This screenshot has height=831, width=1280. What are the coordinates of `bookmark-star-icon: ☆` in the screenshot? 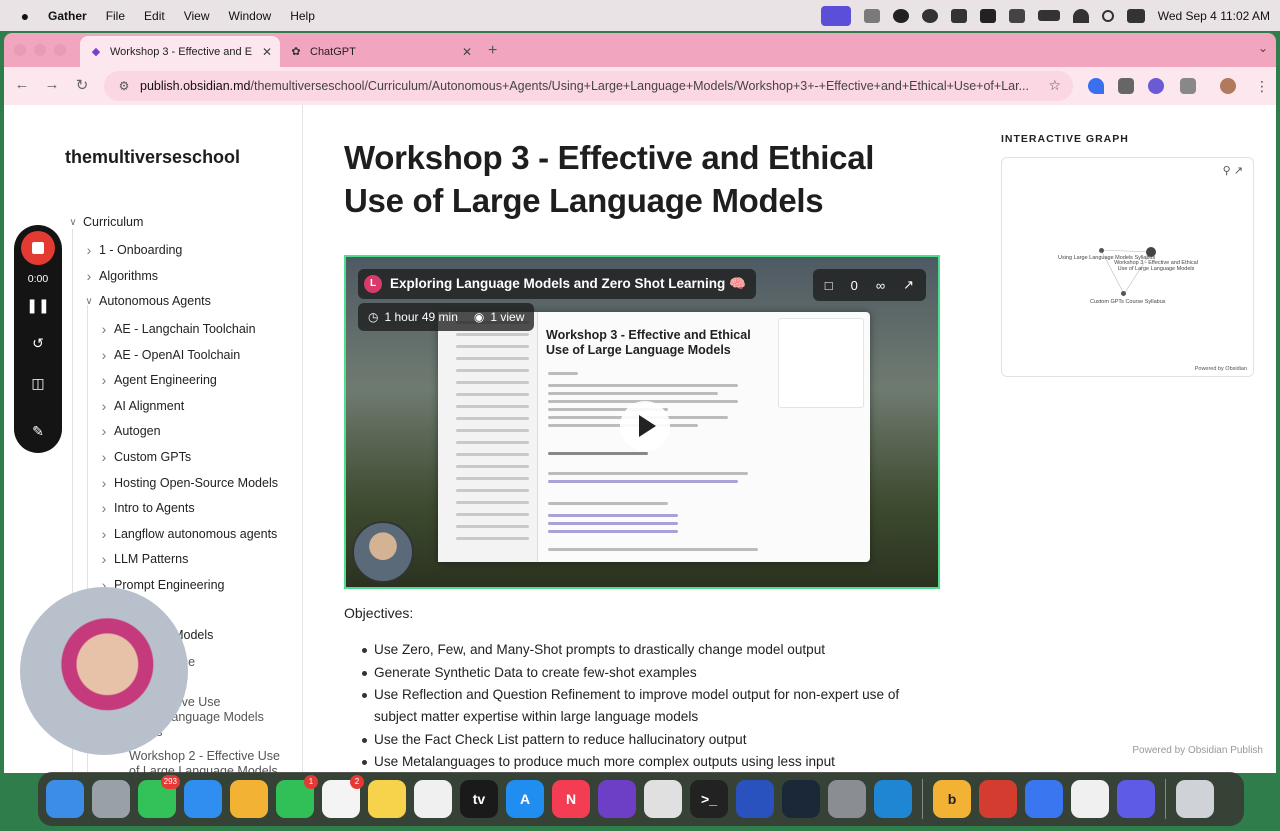 It's located at (1054, 85).